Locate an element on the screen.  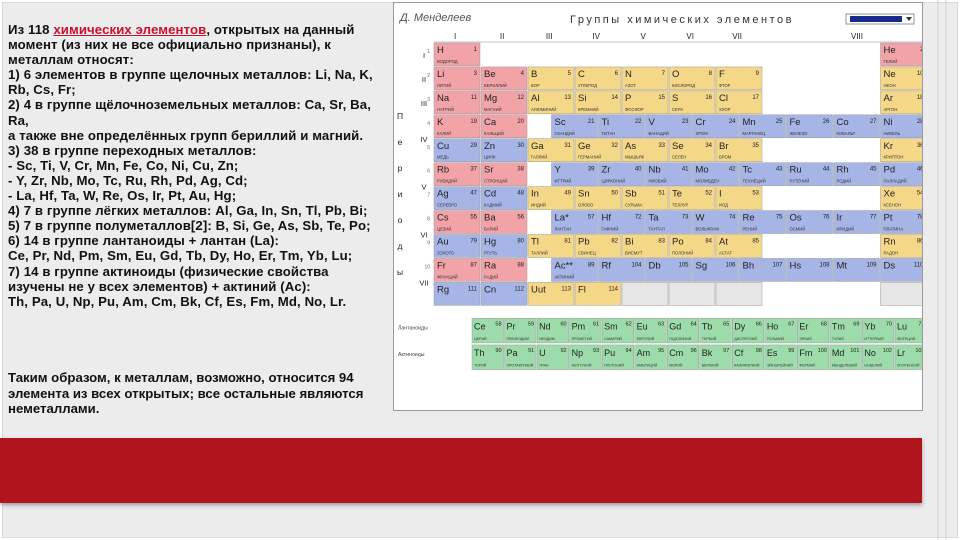
element-cell: Cs 55 ЦЕЗИЙ is located at coordinates (457, 222).